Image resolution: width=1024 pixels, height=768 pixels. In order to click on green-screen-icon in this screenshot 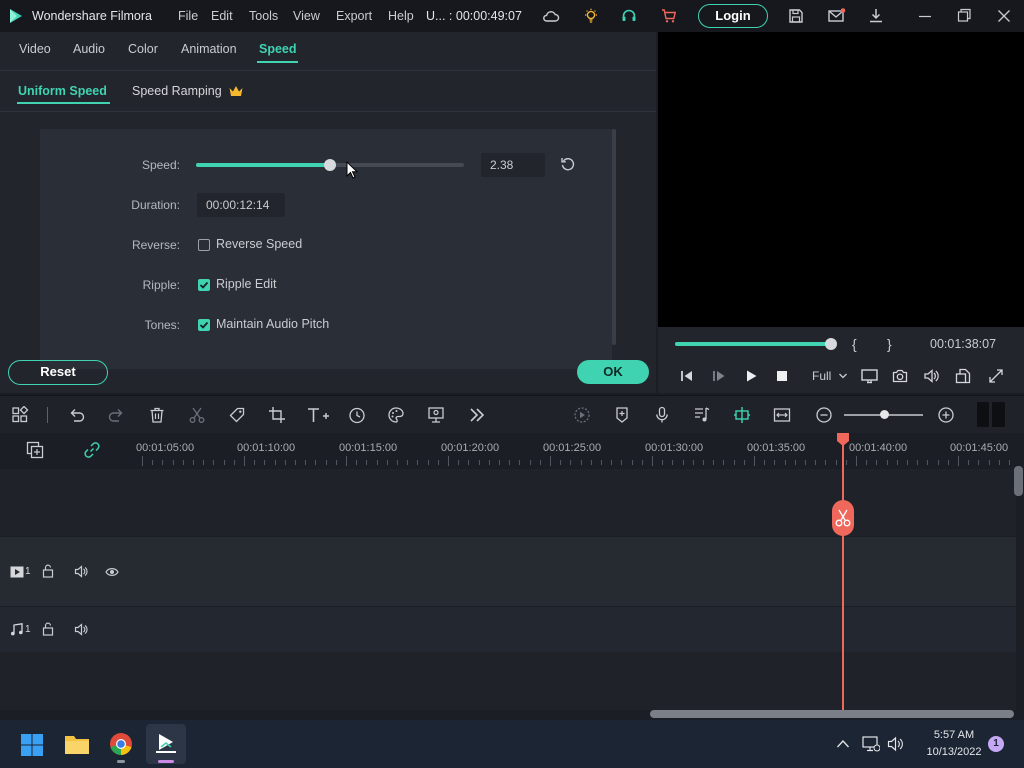, I will do `click(436, 415)`.